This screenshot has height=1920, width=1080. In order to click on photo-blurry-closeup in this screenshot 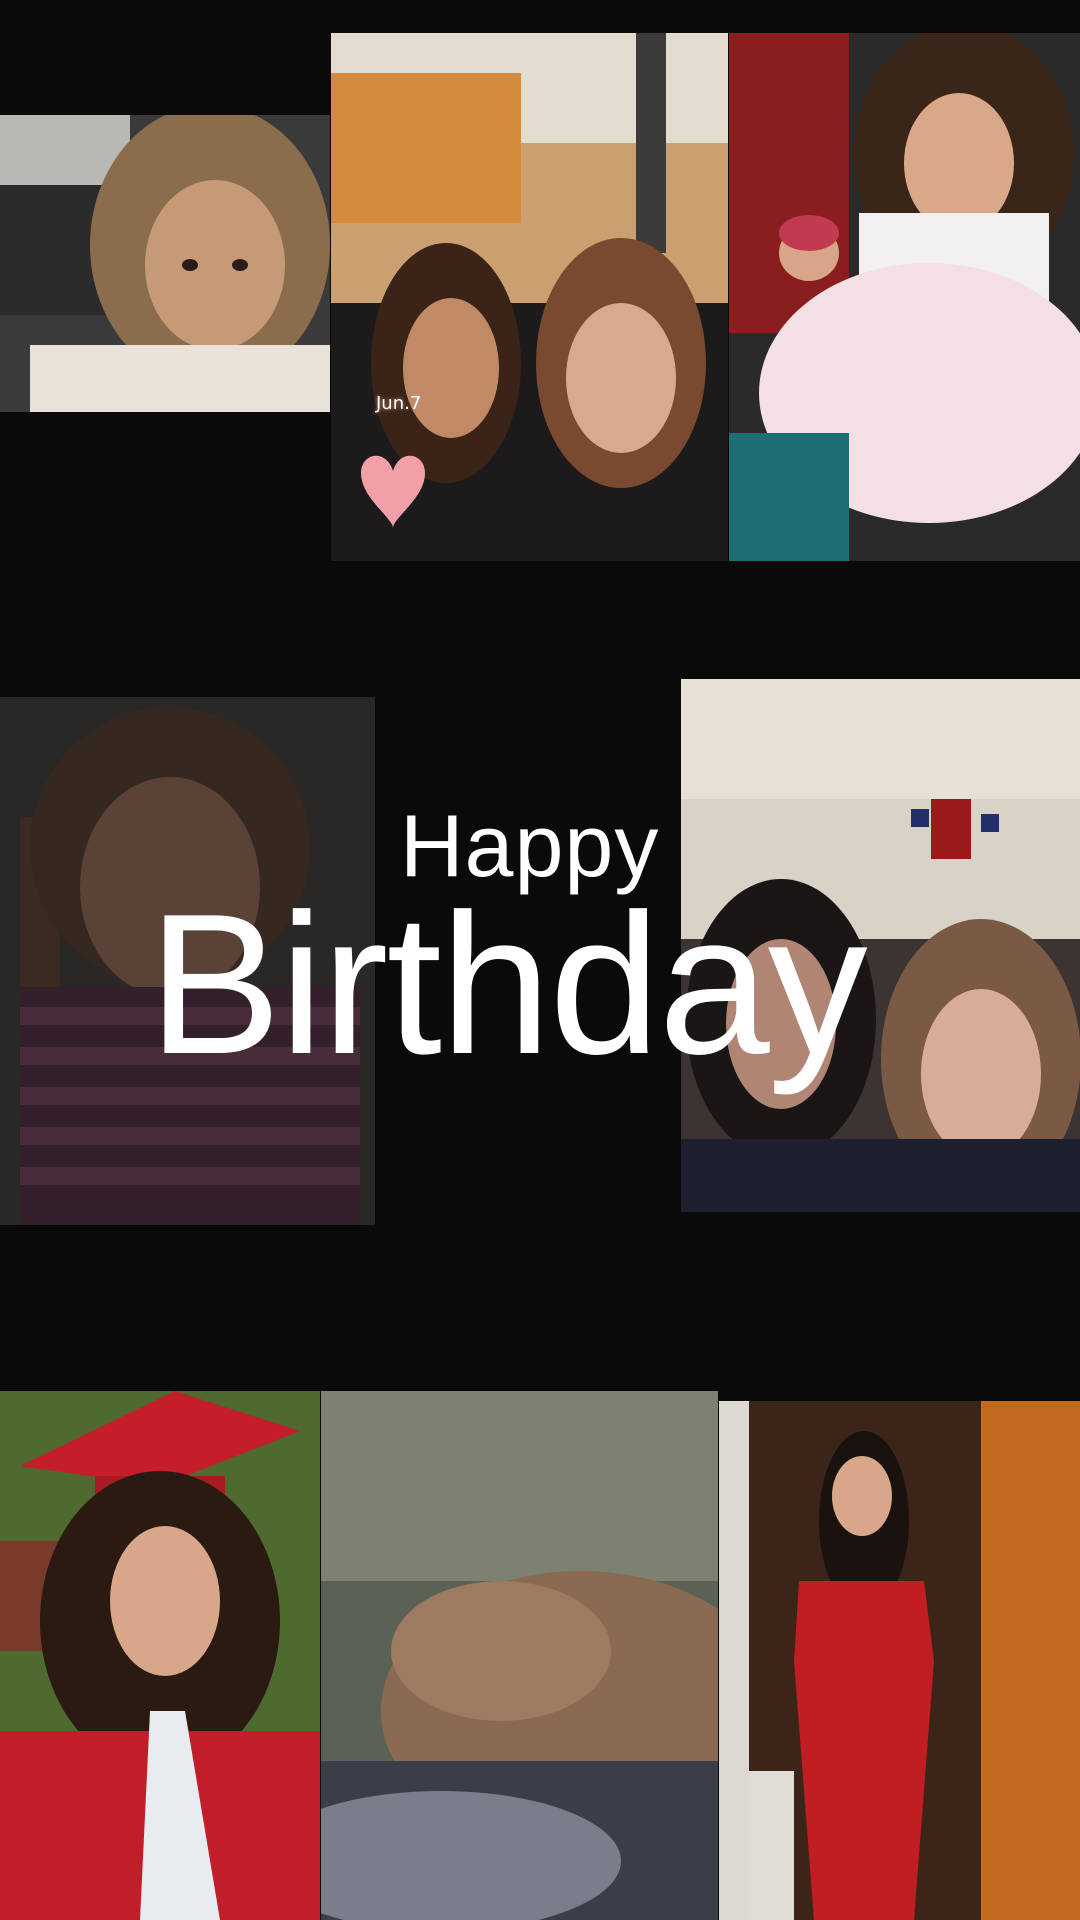, I will do `click(519, 1655)`.